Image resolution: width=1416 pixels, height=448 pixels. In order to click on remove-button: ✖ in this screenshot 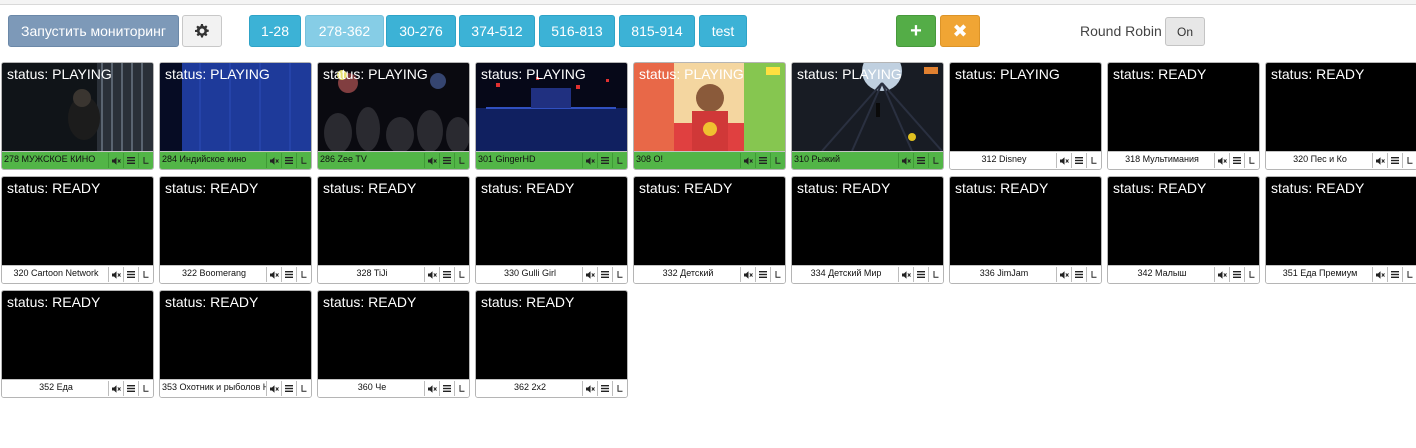, I will do `click(960, 31)`.